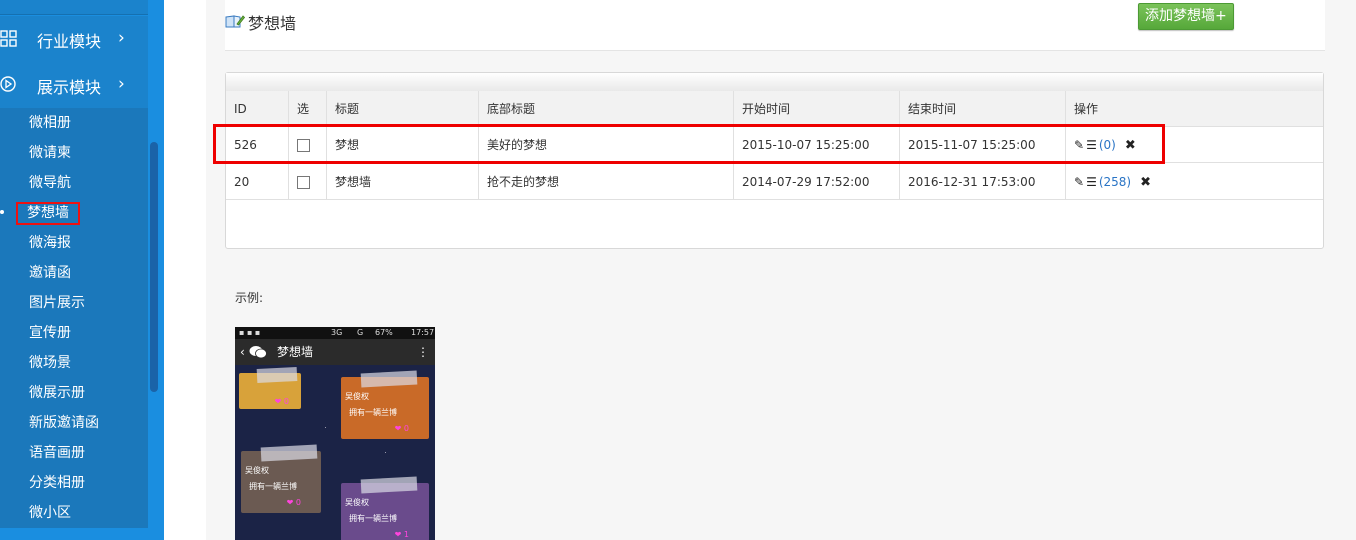  I want to click on column-header-select: 选, so click(308, 109).